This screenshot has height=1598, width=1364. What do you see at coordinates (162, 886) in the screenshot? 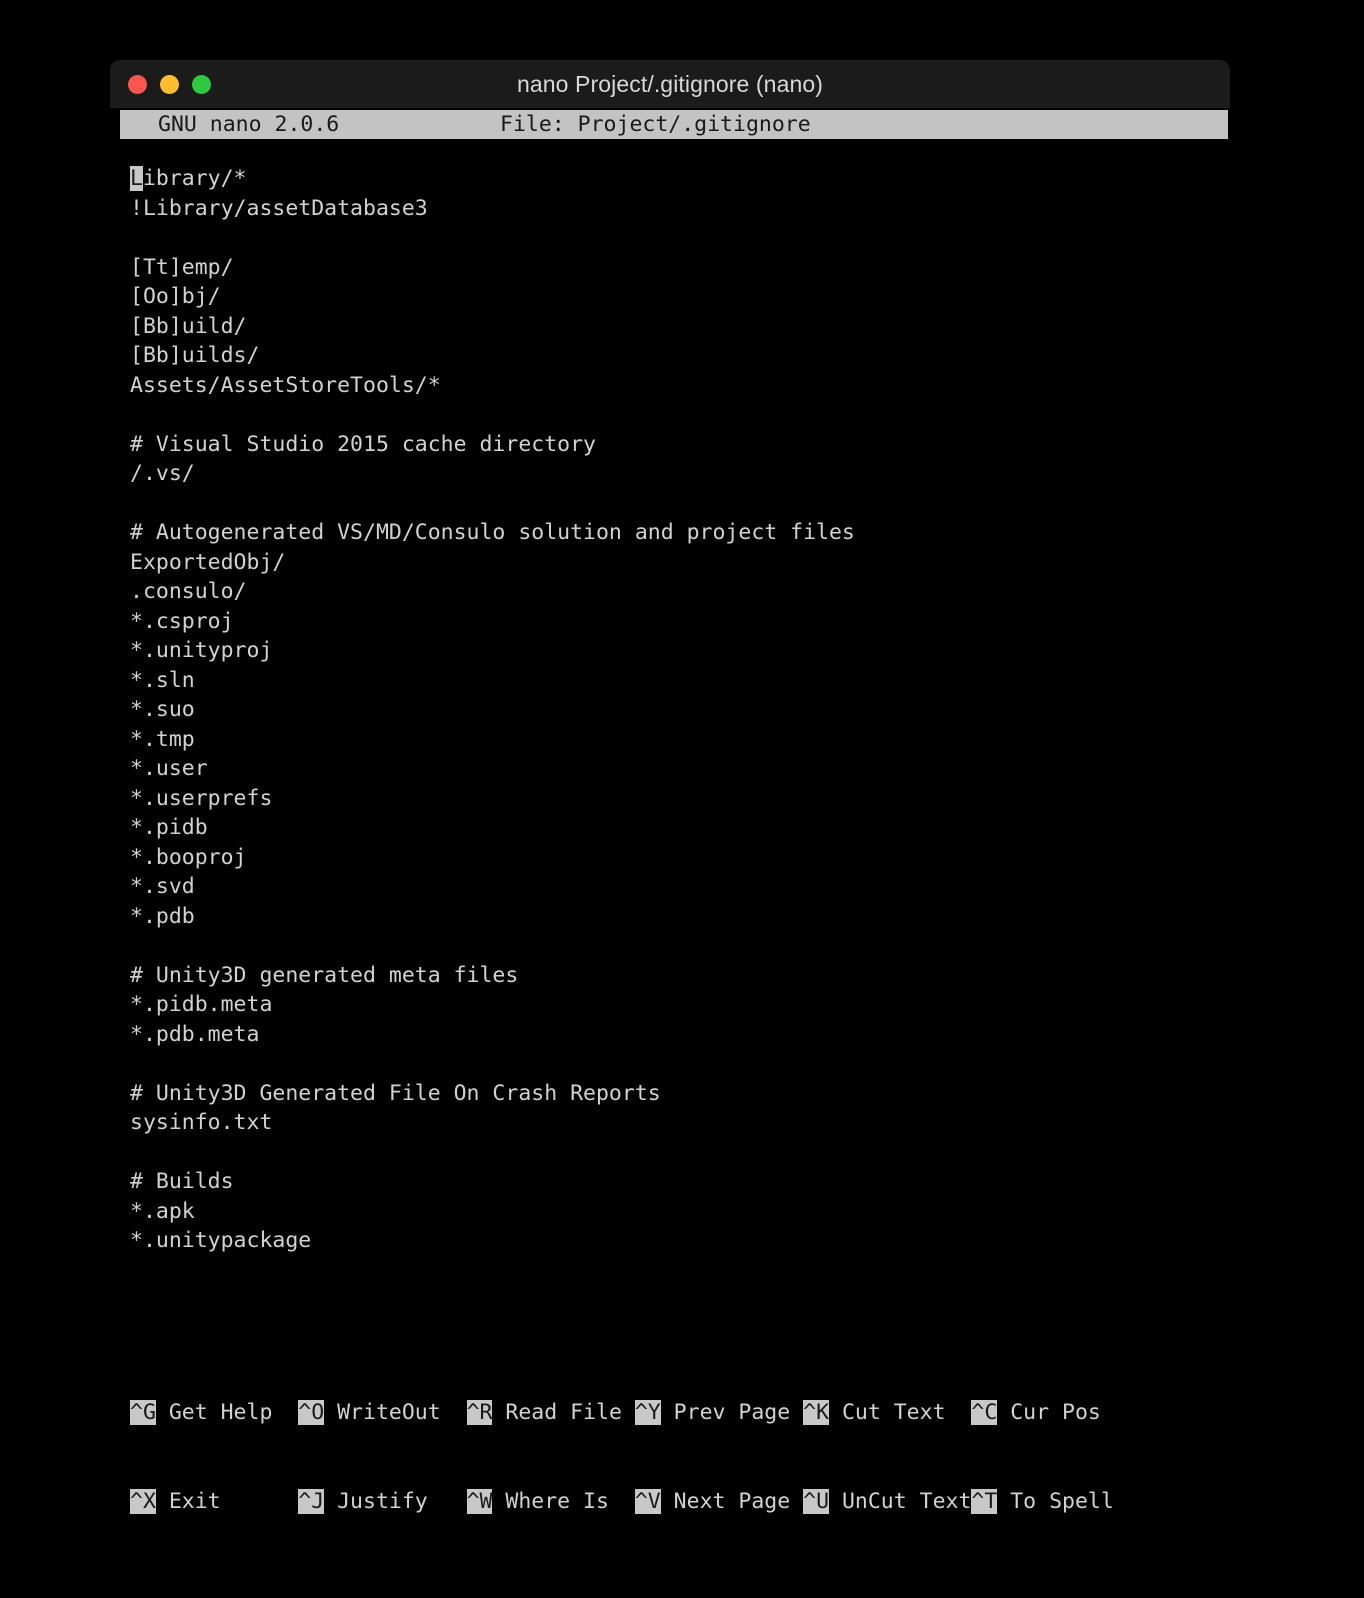
I see `editor-line: *.svd` at bounding box center [162, 886].